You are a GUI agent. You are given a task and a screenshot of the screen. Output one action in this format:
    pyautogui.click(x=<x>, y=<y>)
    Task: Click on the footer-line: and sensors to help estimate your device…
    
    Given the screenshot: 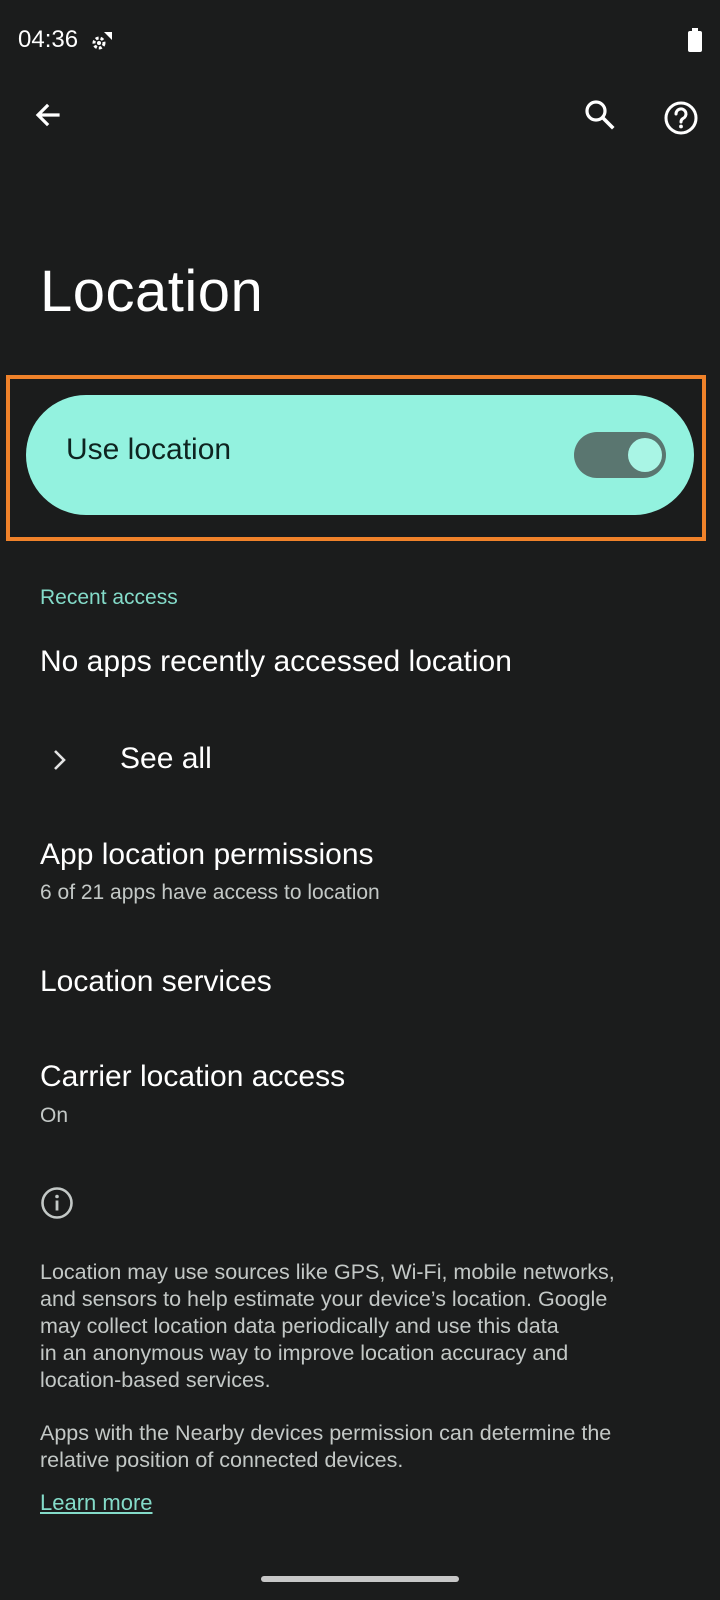 What is the action you would take?
    pyautogui.click(x=324, y=1299)
    